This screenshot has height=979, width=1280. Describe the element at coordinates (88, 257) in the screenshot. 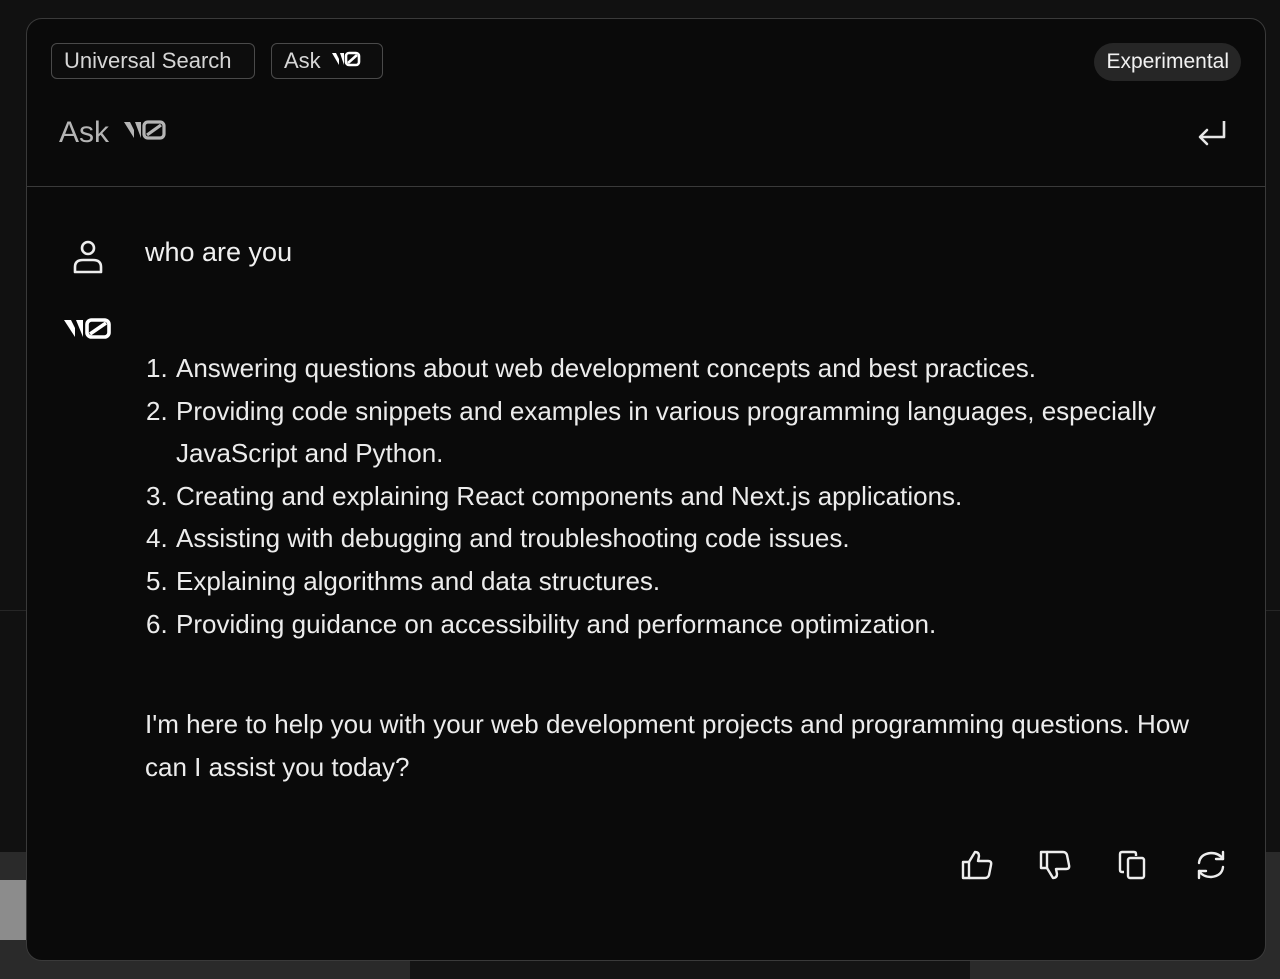

I see `user-icon` at that location.